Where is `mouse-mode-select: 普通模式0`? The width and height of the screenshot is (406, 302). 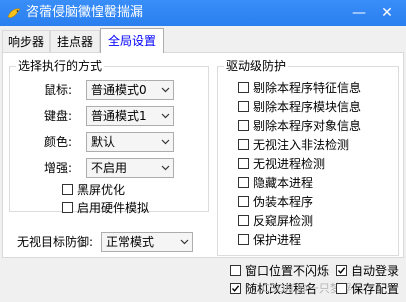
mouse-mode-select: 普通模式0 is located at coordinates (130, 90).